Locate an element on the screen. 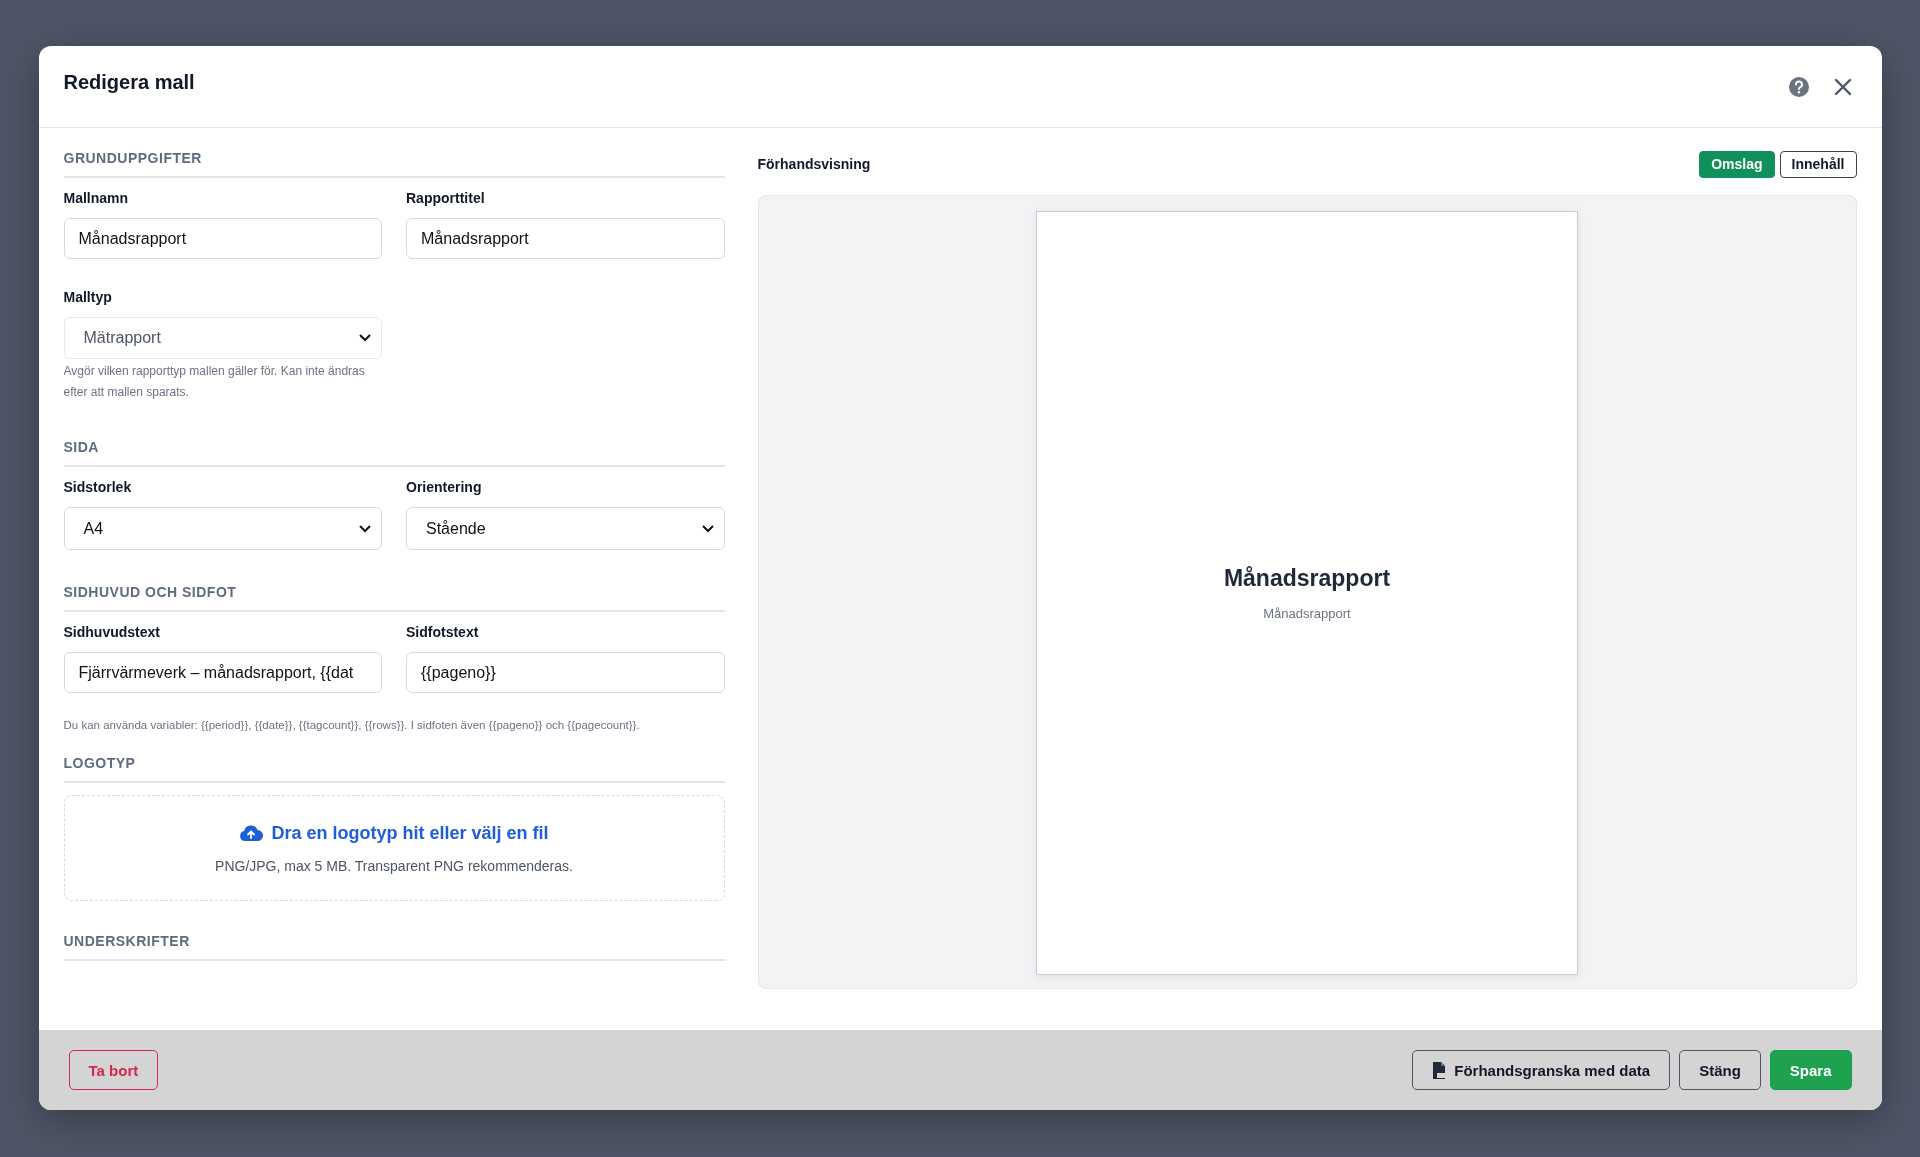 The image size is (1920, 1157). pdf-file-icon is located at coordinates (1439, 1070).